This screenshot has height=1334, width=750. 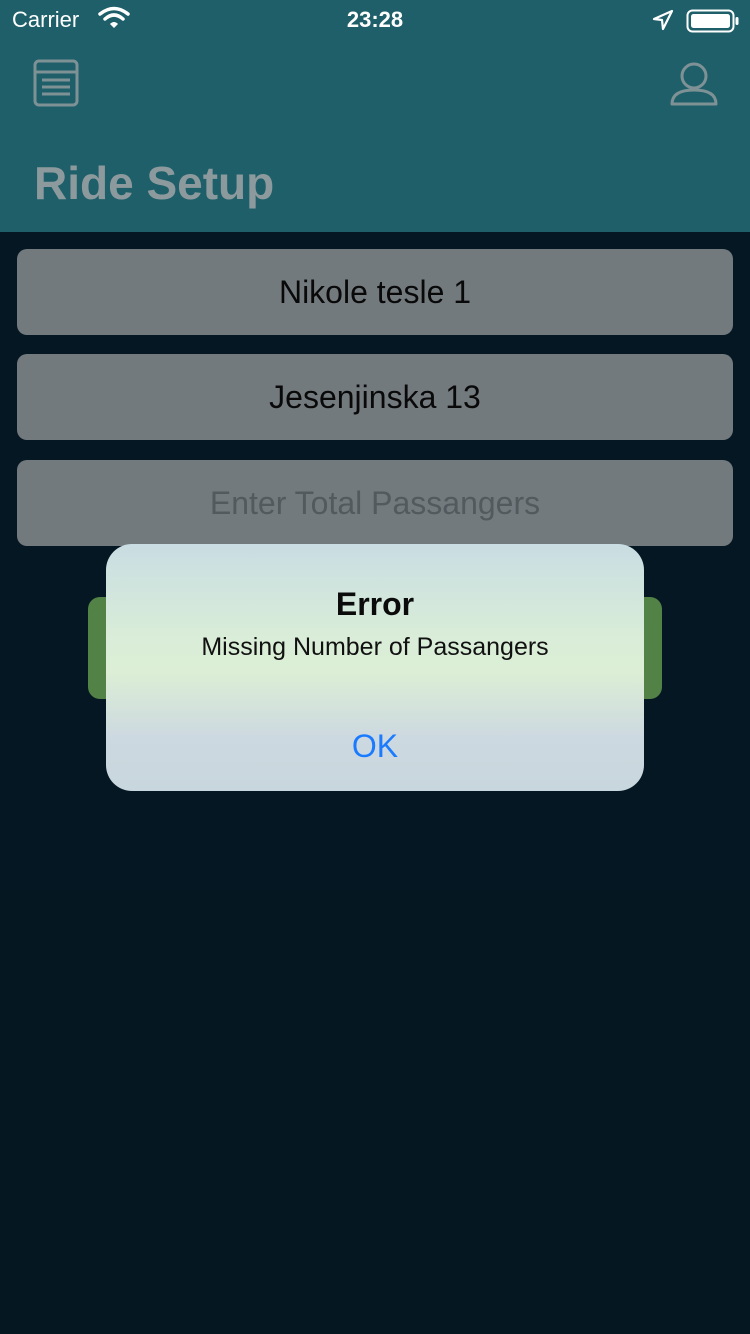 I want to click on menu-icon, so click(x=56, y=85).